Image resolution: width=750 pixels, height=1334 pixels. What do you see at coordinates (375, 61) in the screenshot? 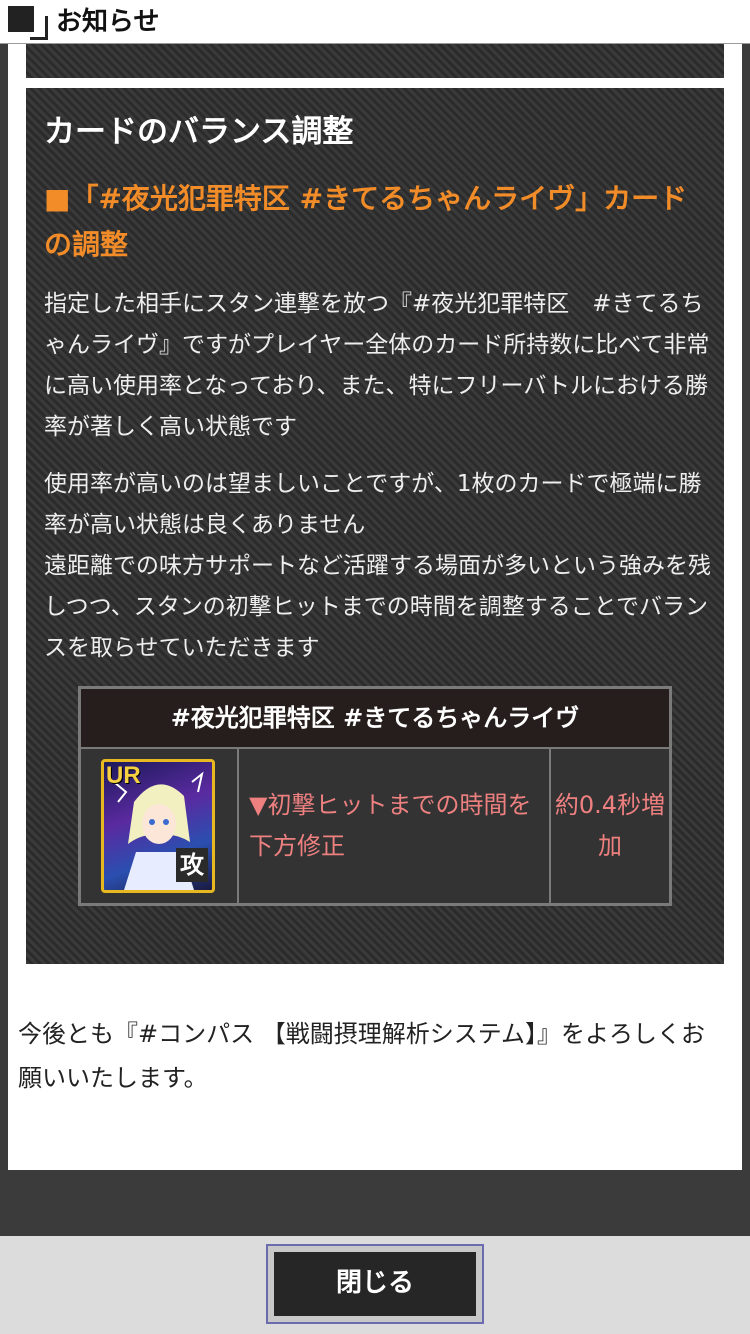
I see `previous-section-box` at bounding box center [375, 61].